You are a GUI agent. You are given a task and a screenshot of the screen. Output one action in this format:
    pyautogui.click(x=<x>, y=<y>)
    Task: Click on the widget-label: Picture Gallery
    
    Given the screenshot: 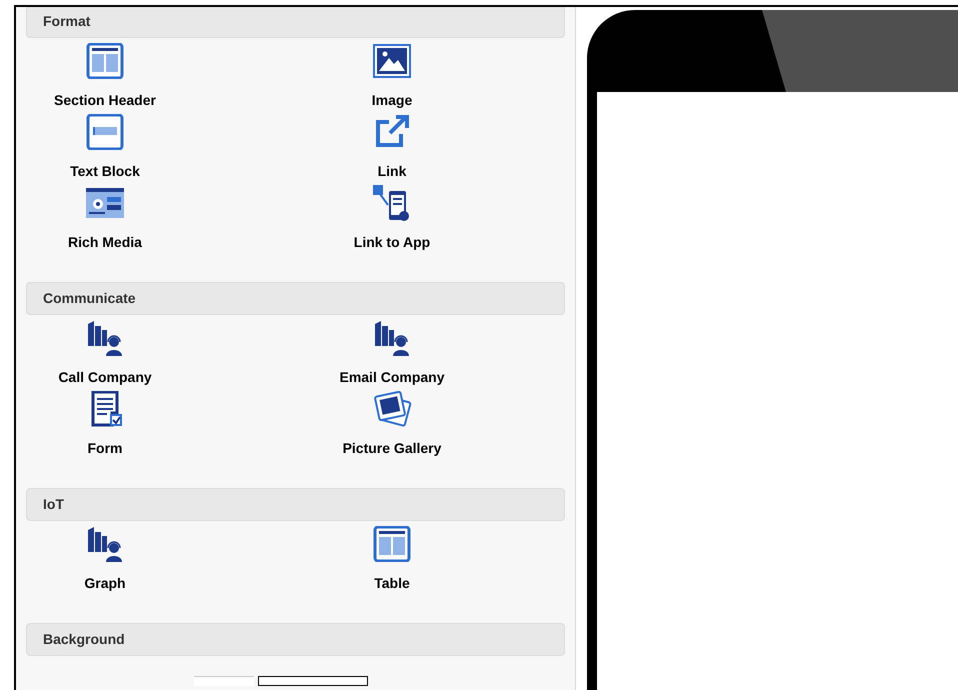 What is the action you would take?
    pyautogui.click(x=392, y=448)
    